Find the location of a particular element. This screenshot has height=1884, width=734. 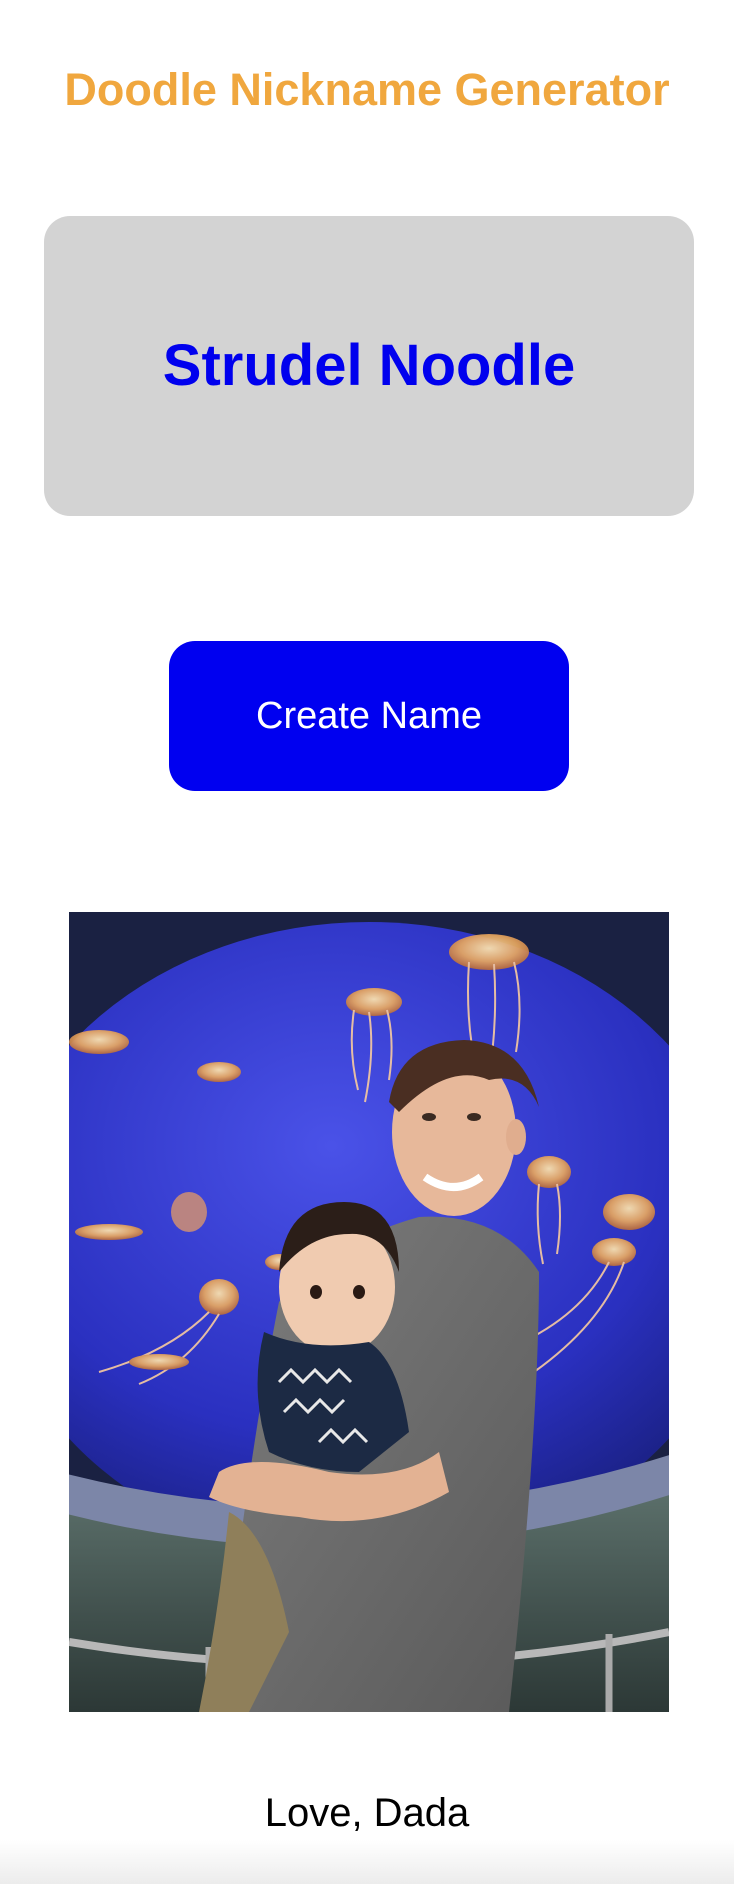

signoff-text: Love, Dada is located at coordinates (367, 1813).